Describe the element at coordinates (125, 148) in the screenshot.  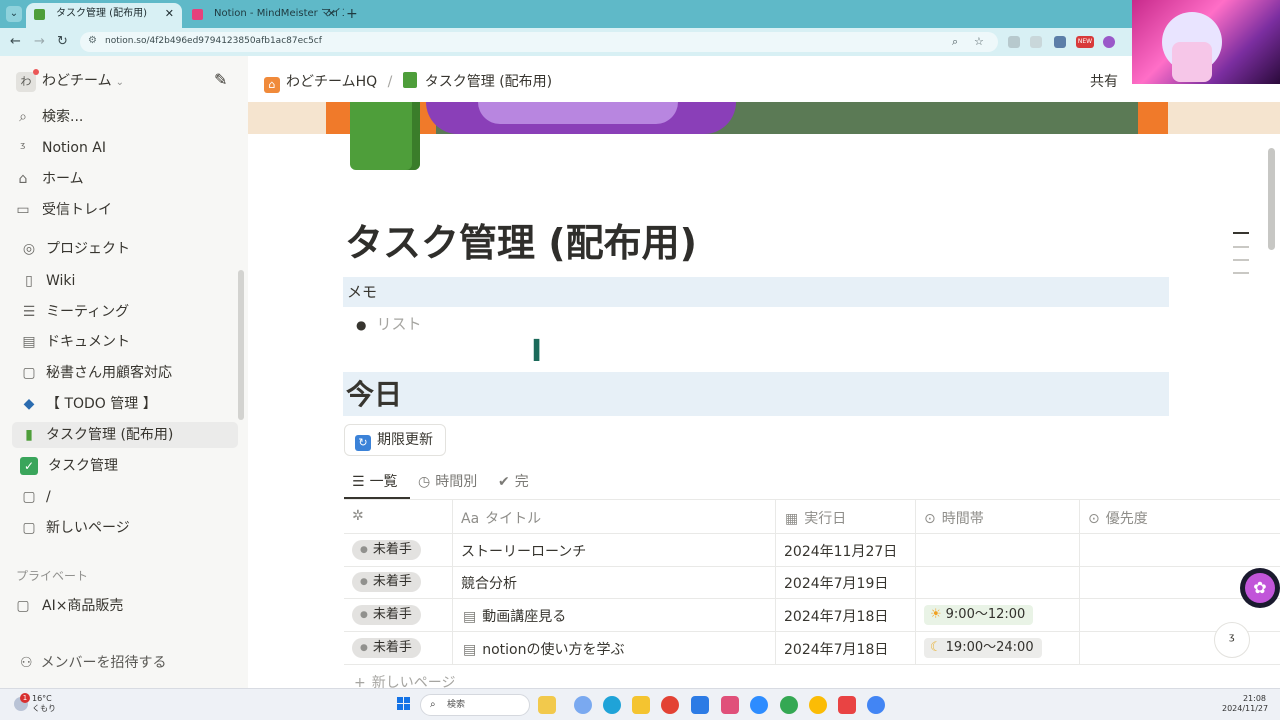
I see `sidebar-item-notion-ai: ᶾ Notion AI` at that location.